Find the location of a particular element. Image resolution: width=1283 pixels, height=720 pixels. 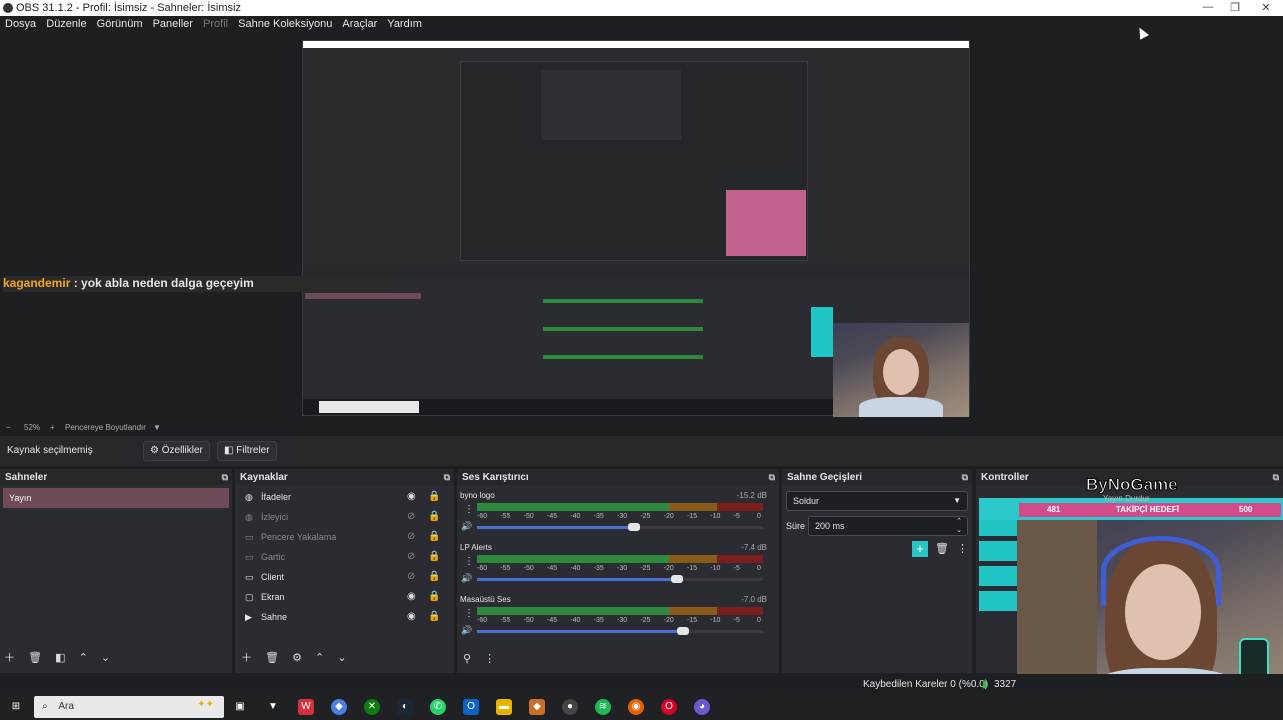

whatsapp-icon: ✆ is located at coordinates (438, 707).